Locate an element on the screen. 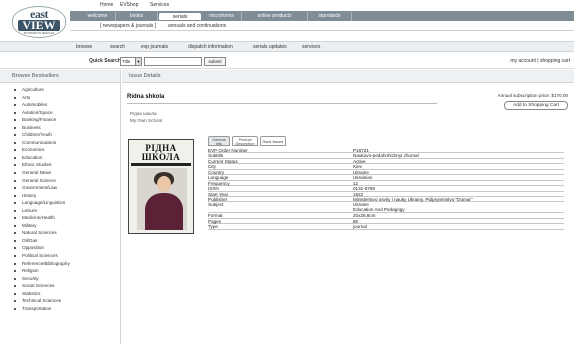 This screenshot has height=344, width=574. category-link: Business is located at coordinates (67, 128).